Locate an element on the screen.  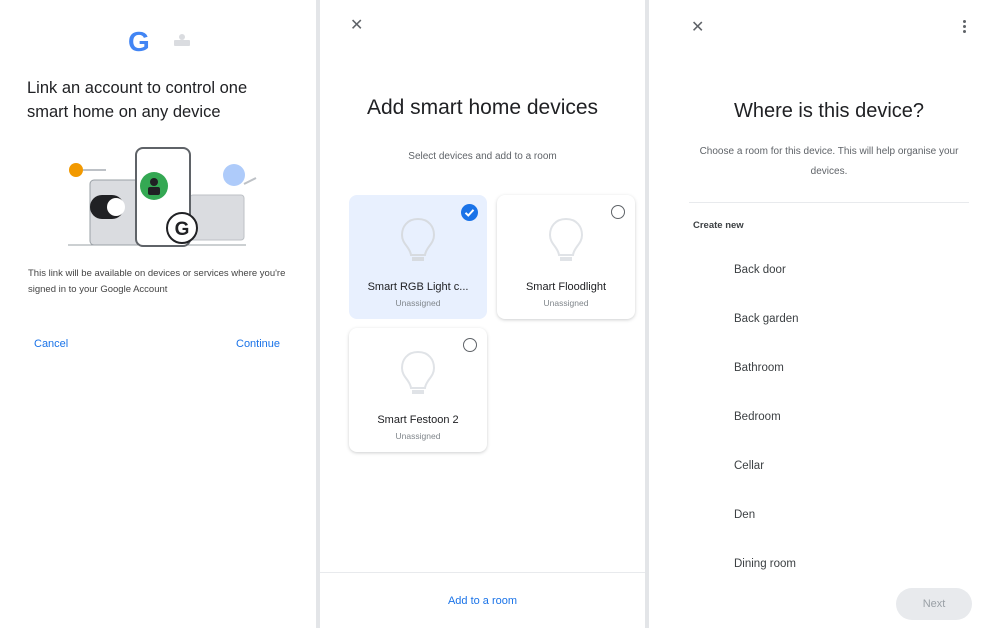
room-option-cellar: Cellar is located at coordinates (844, 466).